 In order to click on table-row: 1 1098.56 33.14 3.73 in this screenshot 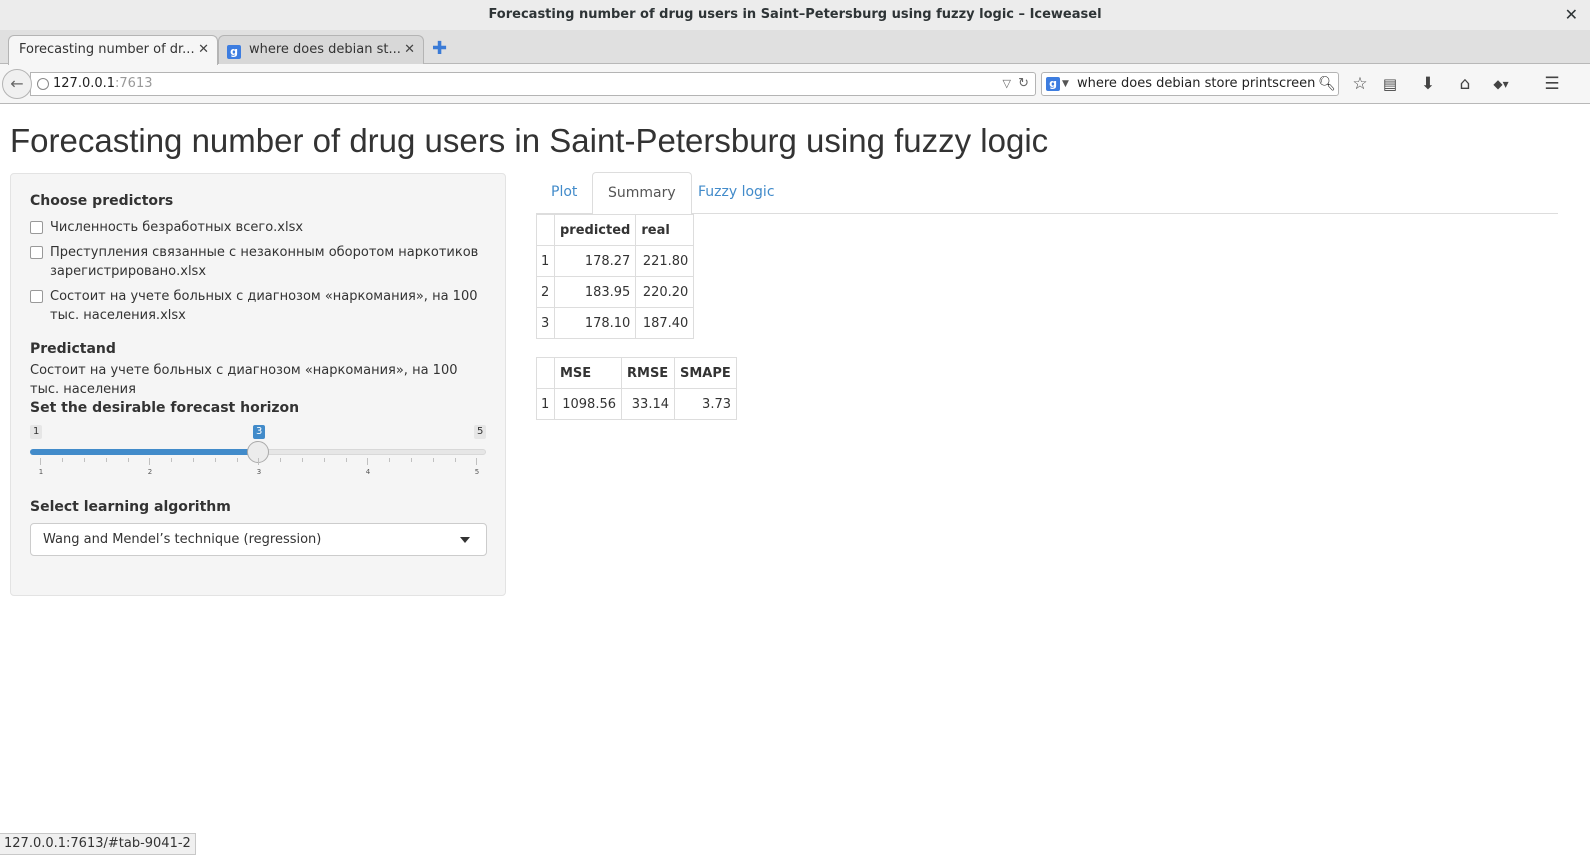, I will do `click(636, 404)`.